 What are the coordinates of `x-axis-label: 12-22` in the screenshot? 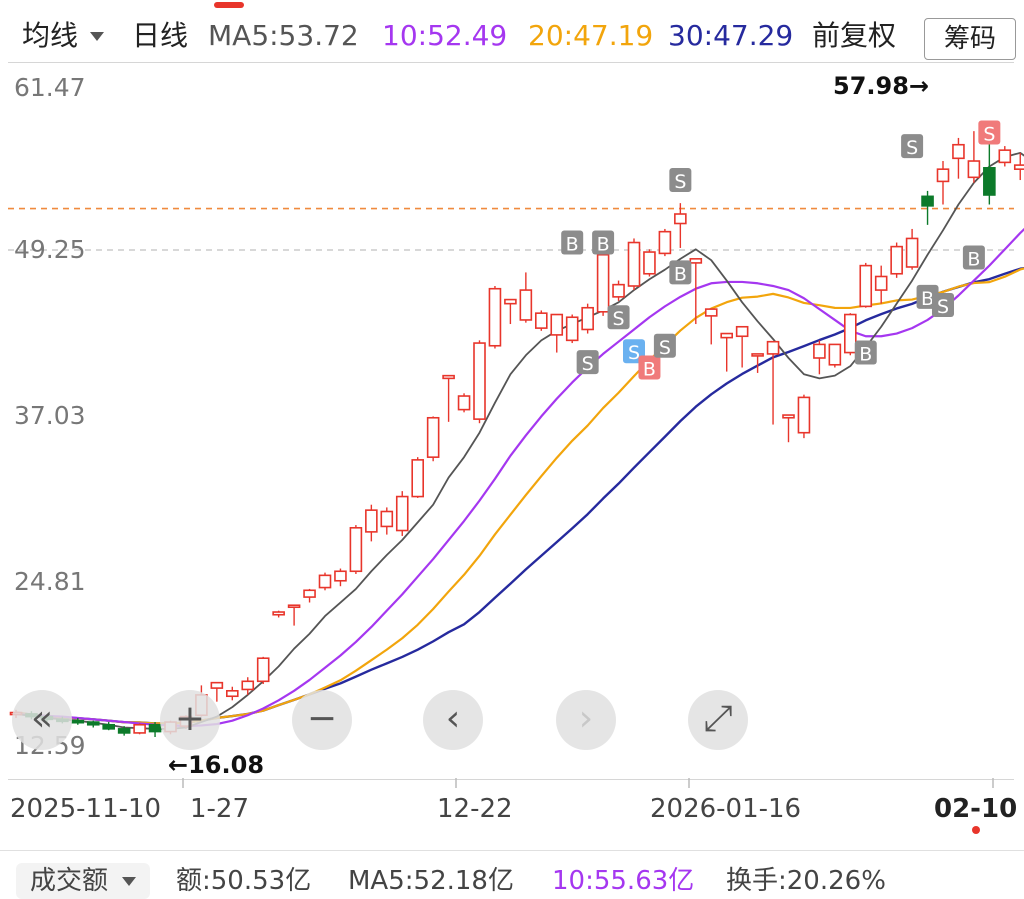 It's located at (475, 809).